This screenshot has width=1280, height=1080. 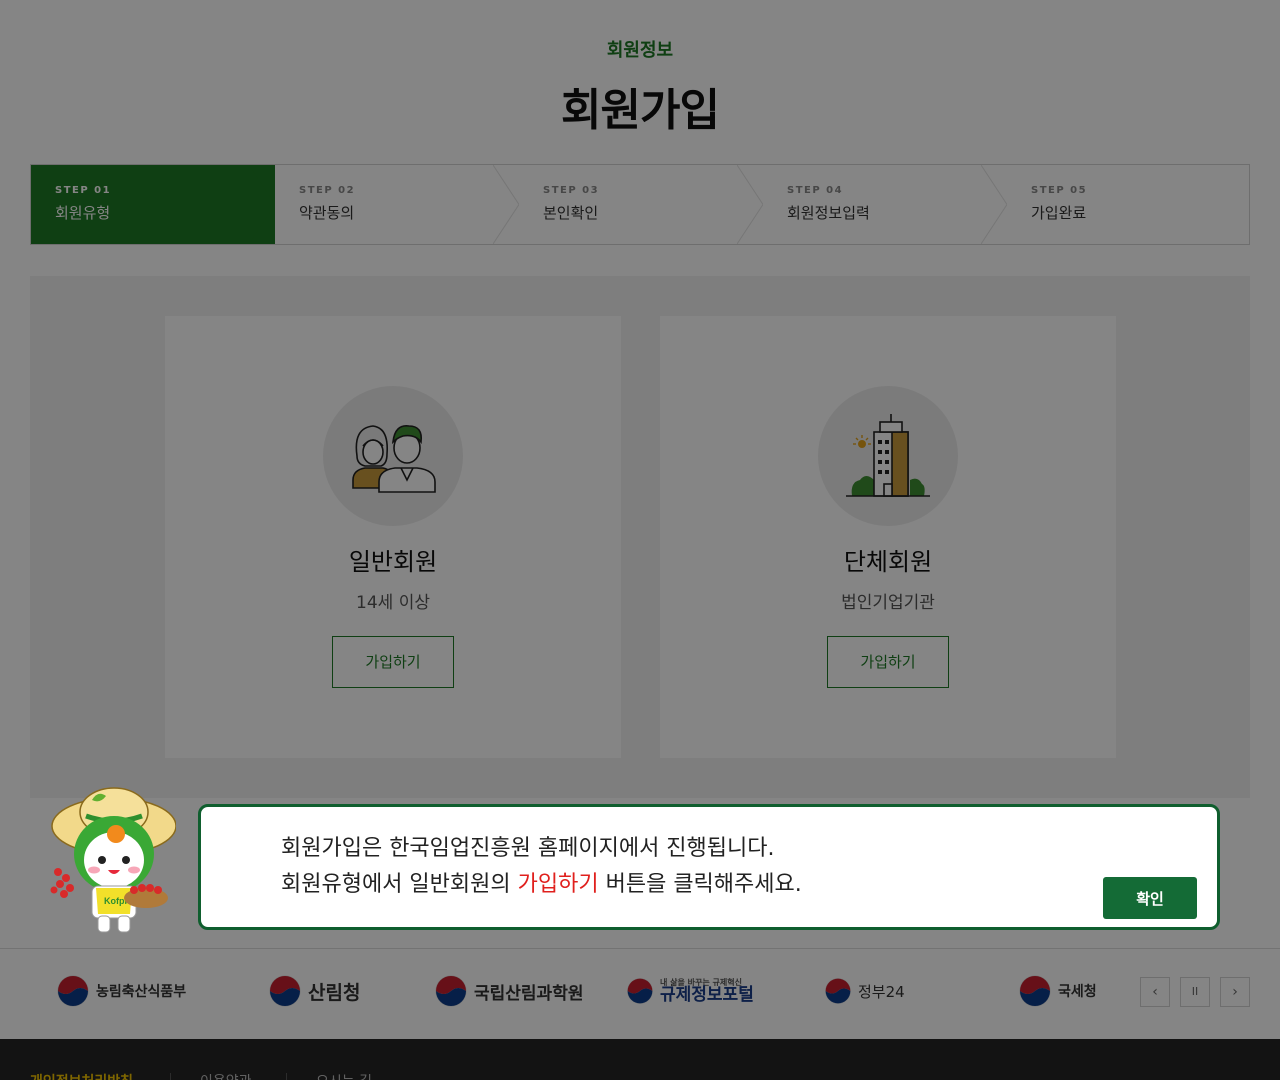 What do you see at coordinates (1150, 898) in the screenshot?
I see `confirm-button: 확인` at bounding box center [1150, 898].